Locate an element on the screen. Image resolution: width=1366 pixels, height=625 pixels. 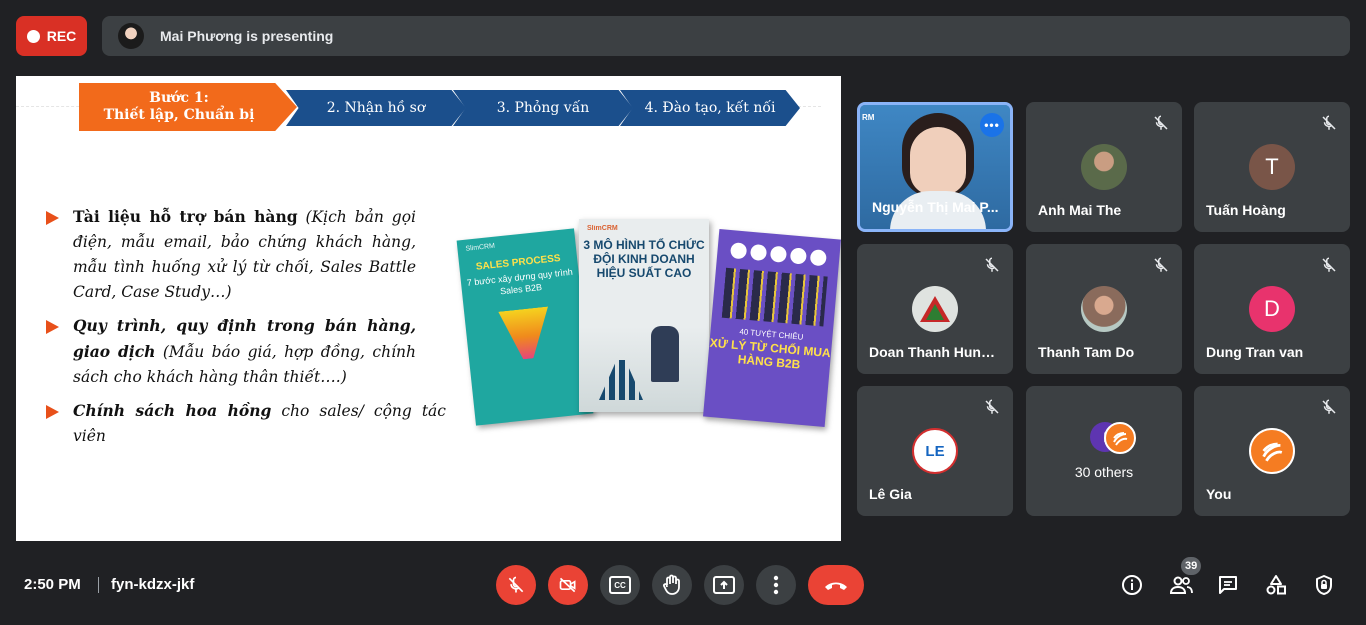
camera-toggle-button is located at coordinates (568, 585).